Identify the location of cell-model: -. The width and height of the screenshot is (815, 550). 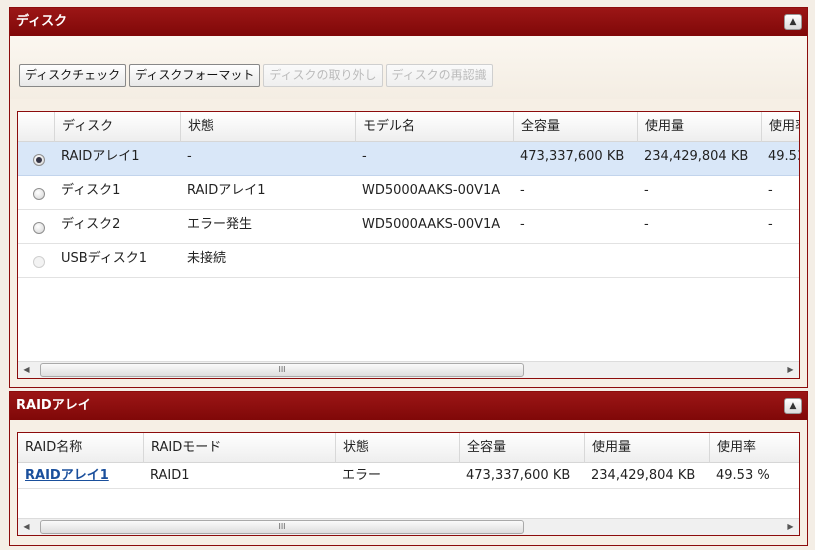
(364, 156).